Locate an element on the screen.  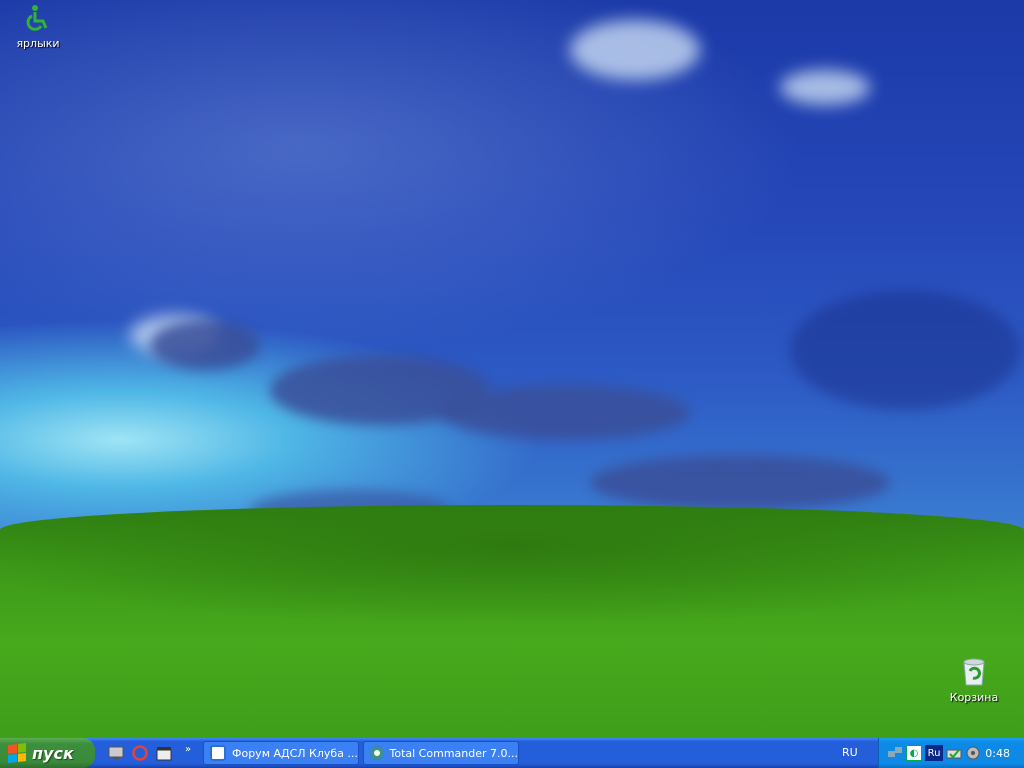
recycle-bin-icon is located at coordinates (974, 672).